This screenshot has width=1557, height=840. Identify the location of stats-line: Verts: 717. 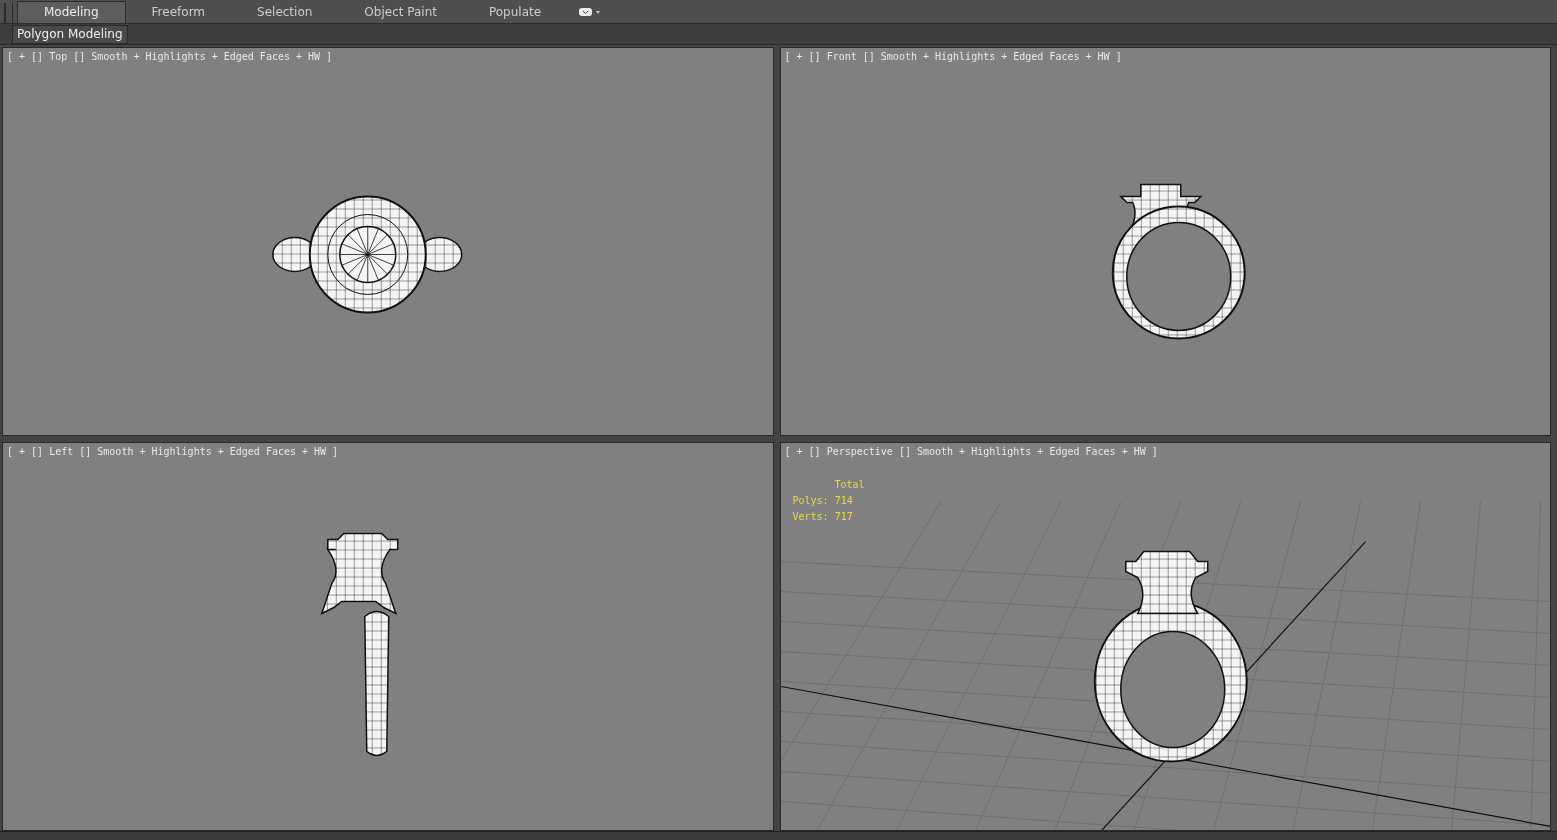
(823, 517).